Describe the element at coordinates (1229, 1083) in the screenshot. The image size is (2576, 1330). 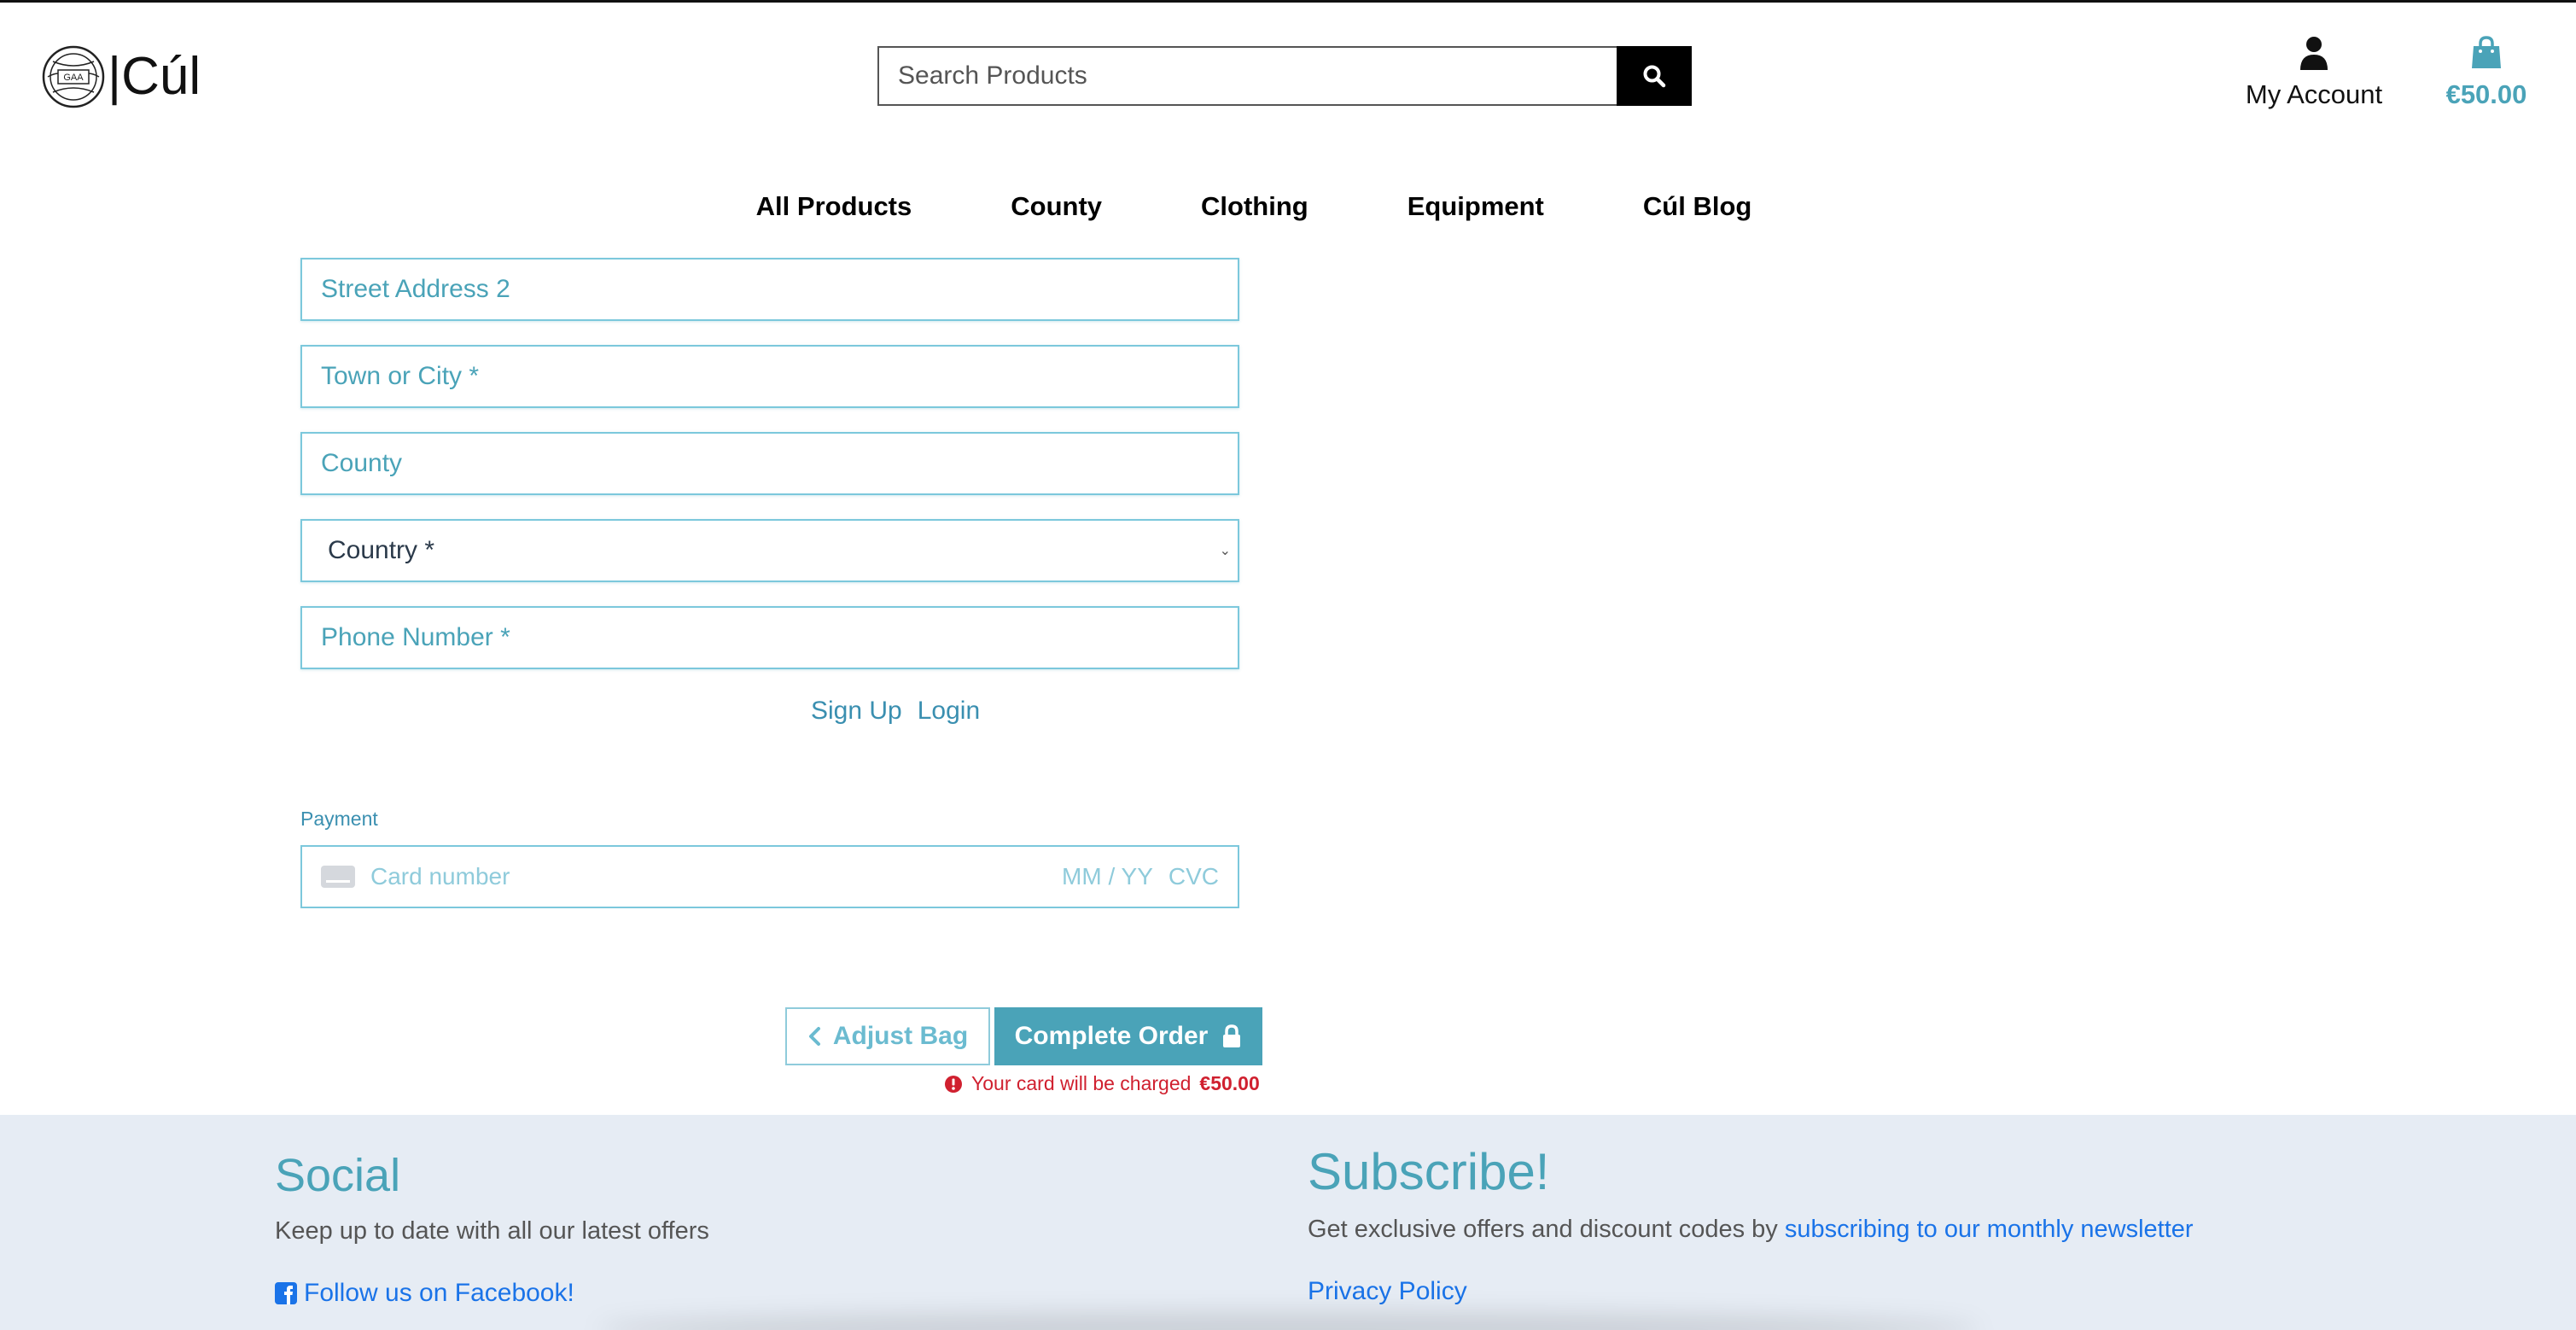
I see `charge-amount: €50.00` at that location.